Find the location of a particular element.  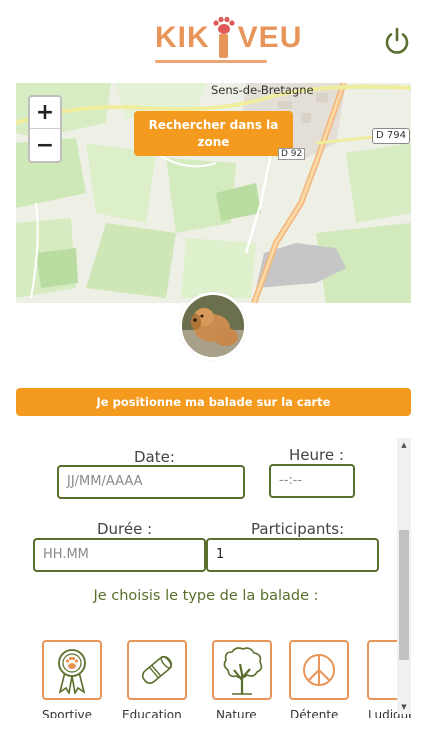

road-badge-d794: D 794 is located at coordinates (391, 136).